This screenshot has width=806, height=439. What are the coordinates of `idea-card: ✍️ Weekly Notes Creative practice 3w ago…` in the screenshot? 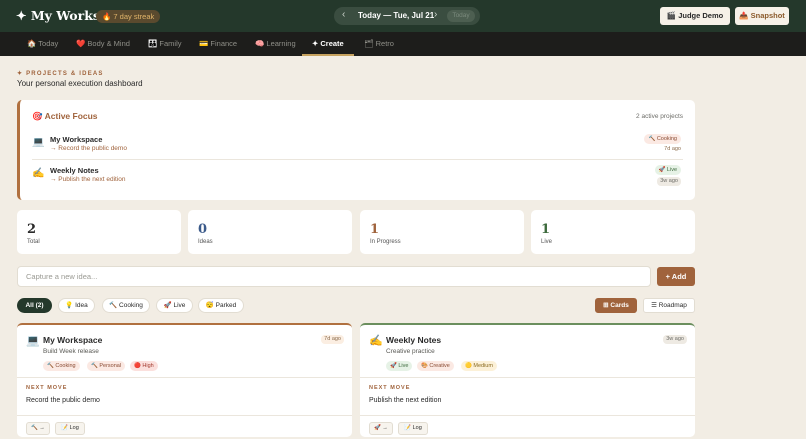 It's located at (527, 380).